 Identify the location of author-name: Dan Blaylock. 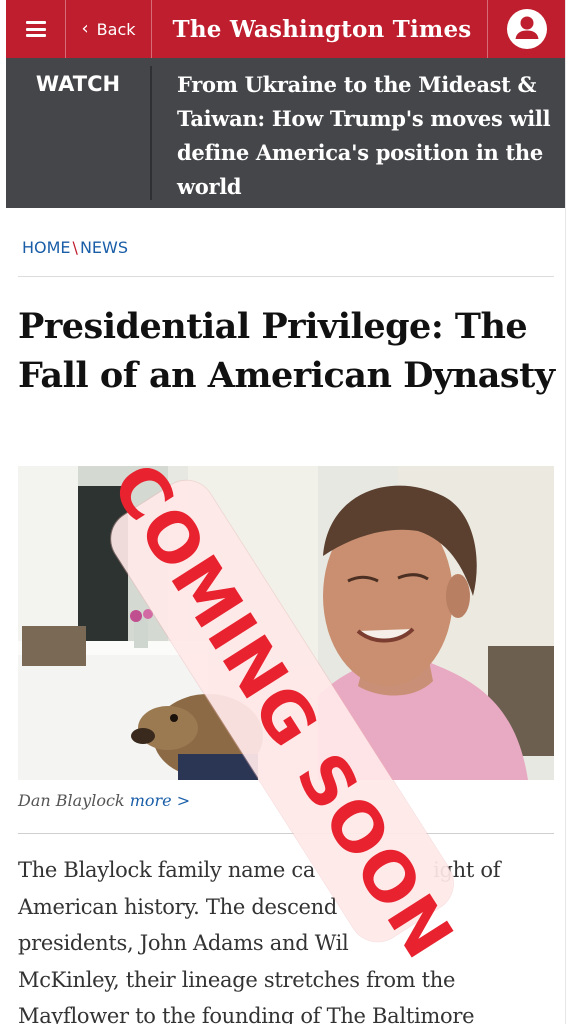
(71, 800).